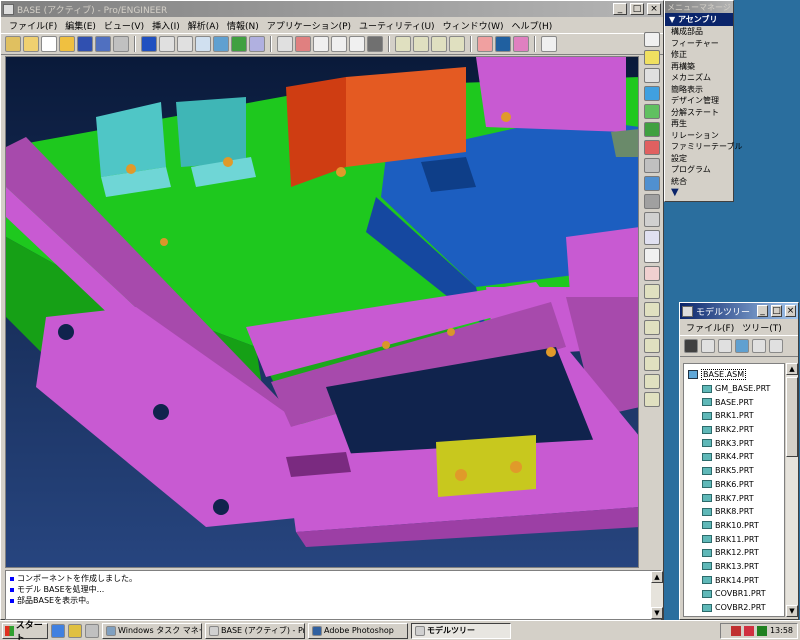 The height and width of the screenshot is (640, 800). I want to click on close-button: ×, so click(654, 9).